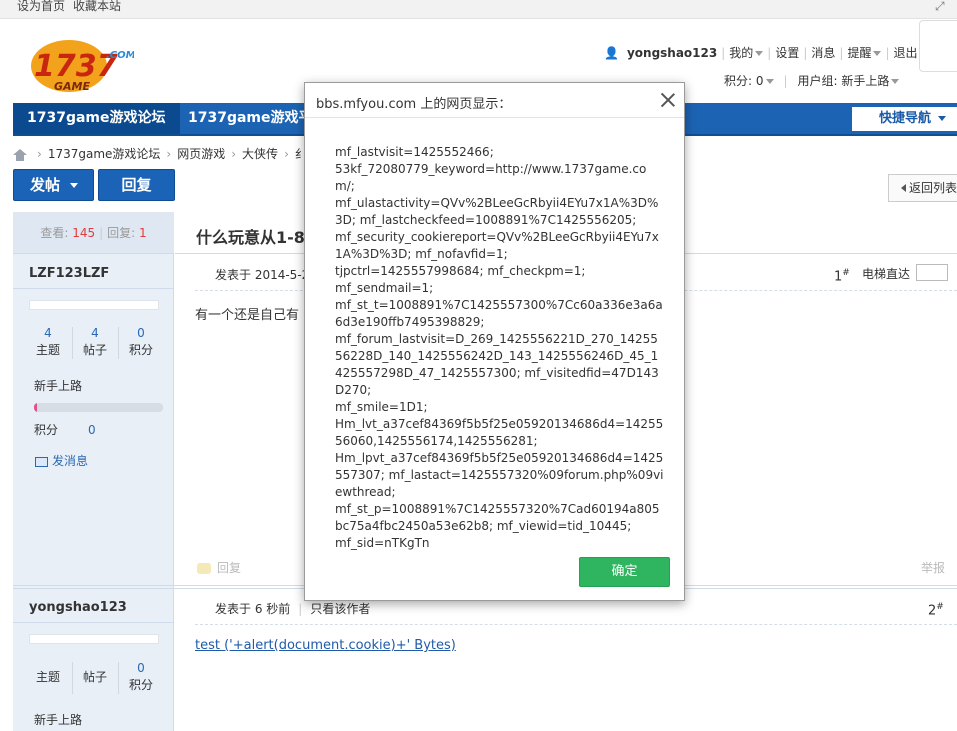 This screenshot has width=957, height=731. I want to click on back-to-list-button: 返回列表, so click(922, 188).